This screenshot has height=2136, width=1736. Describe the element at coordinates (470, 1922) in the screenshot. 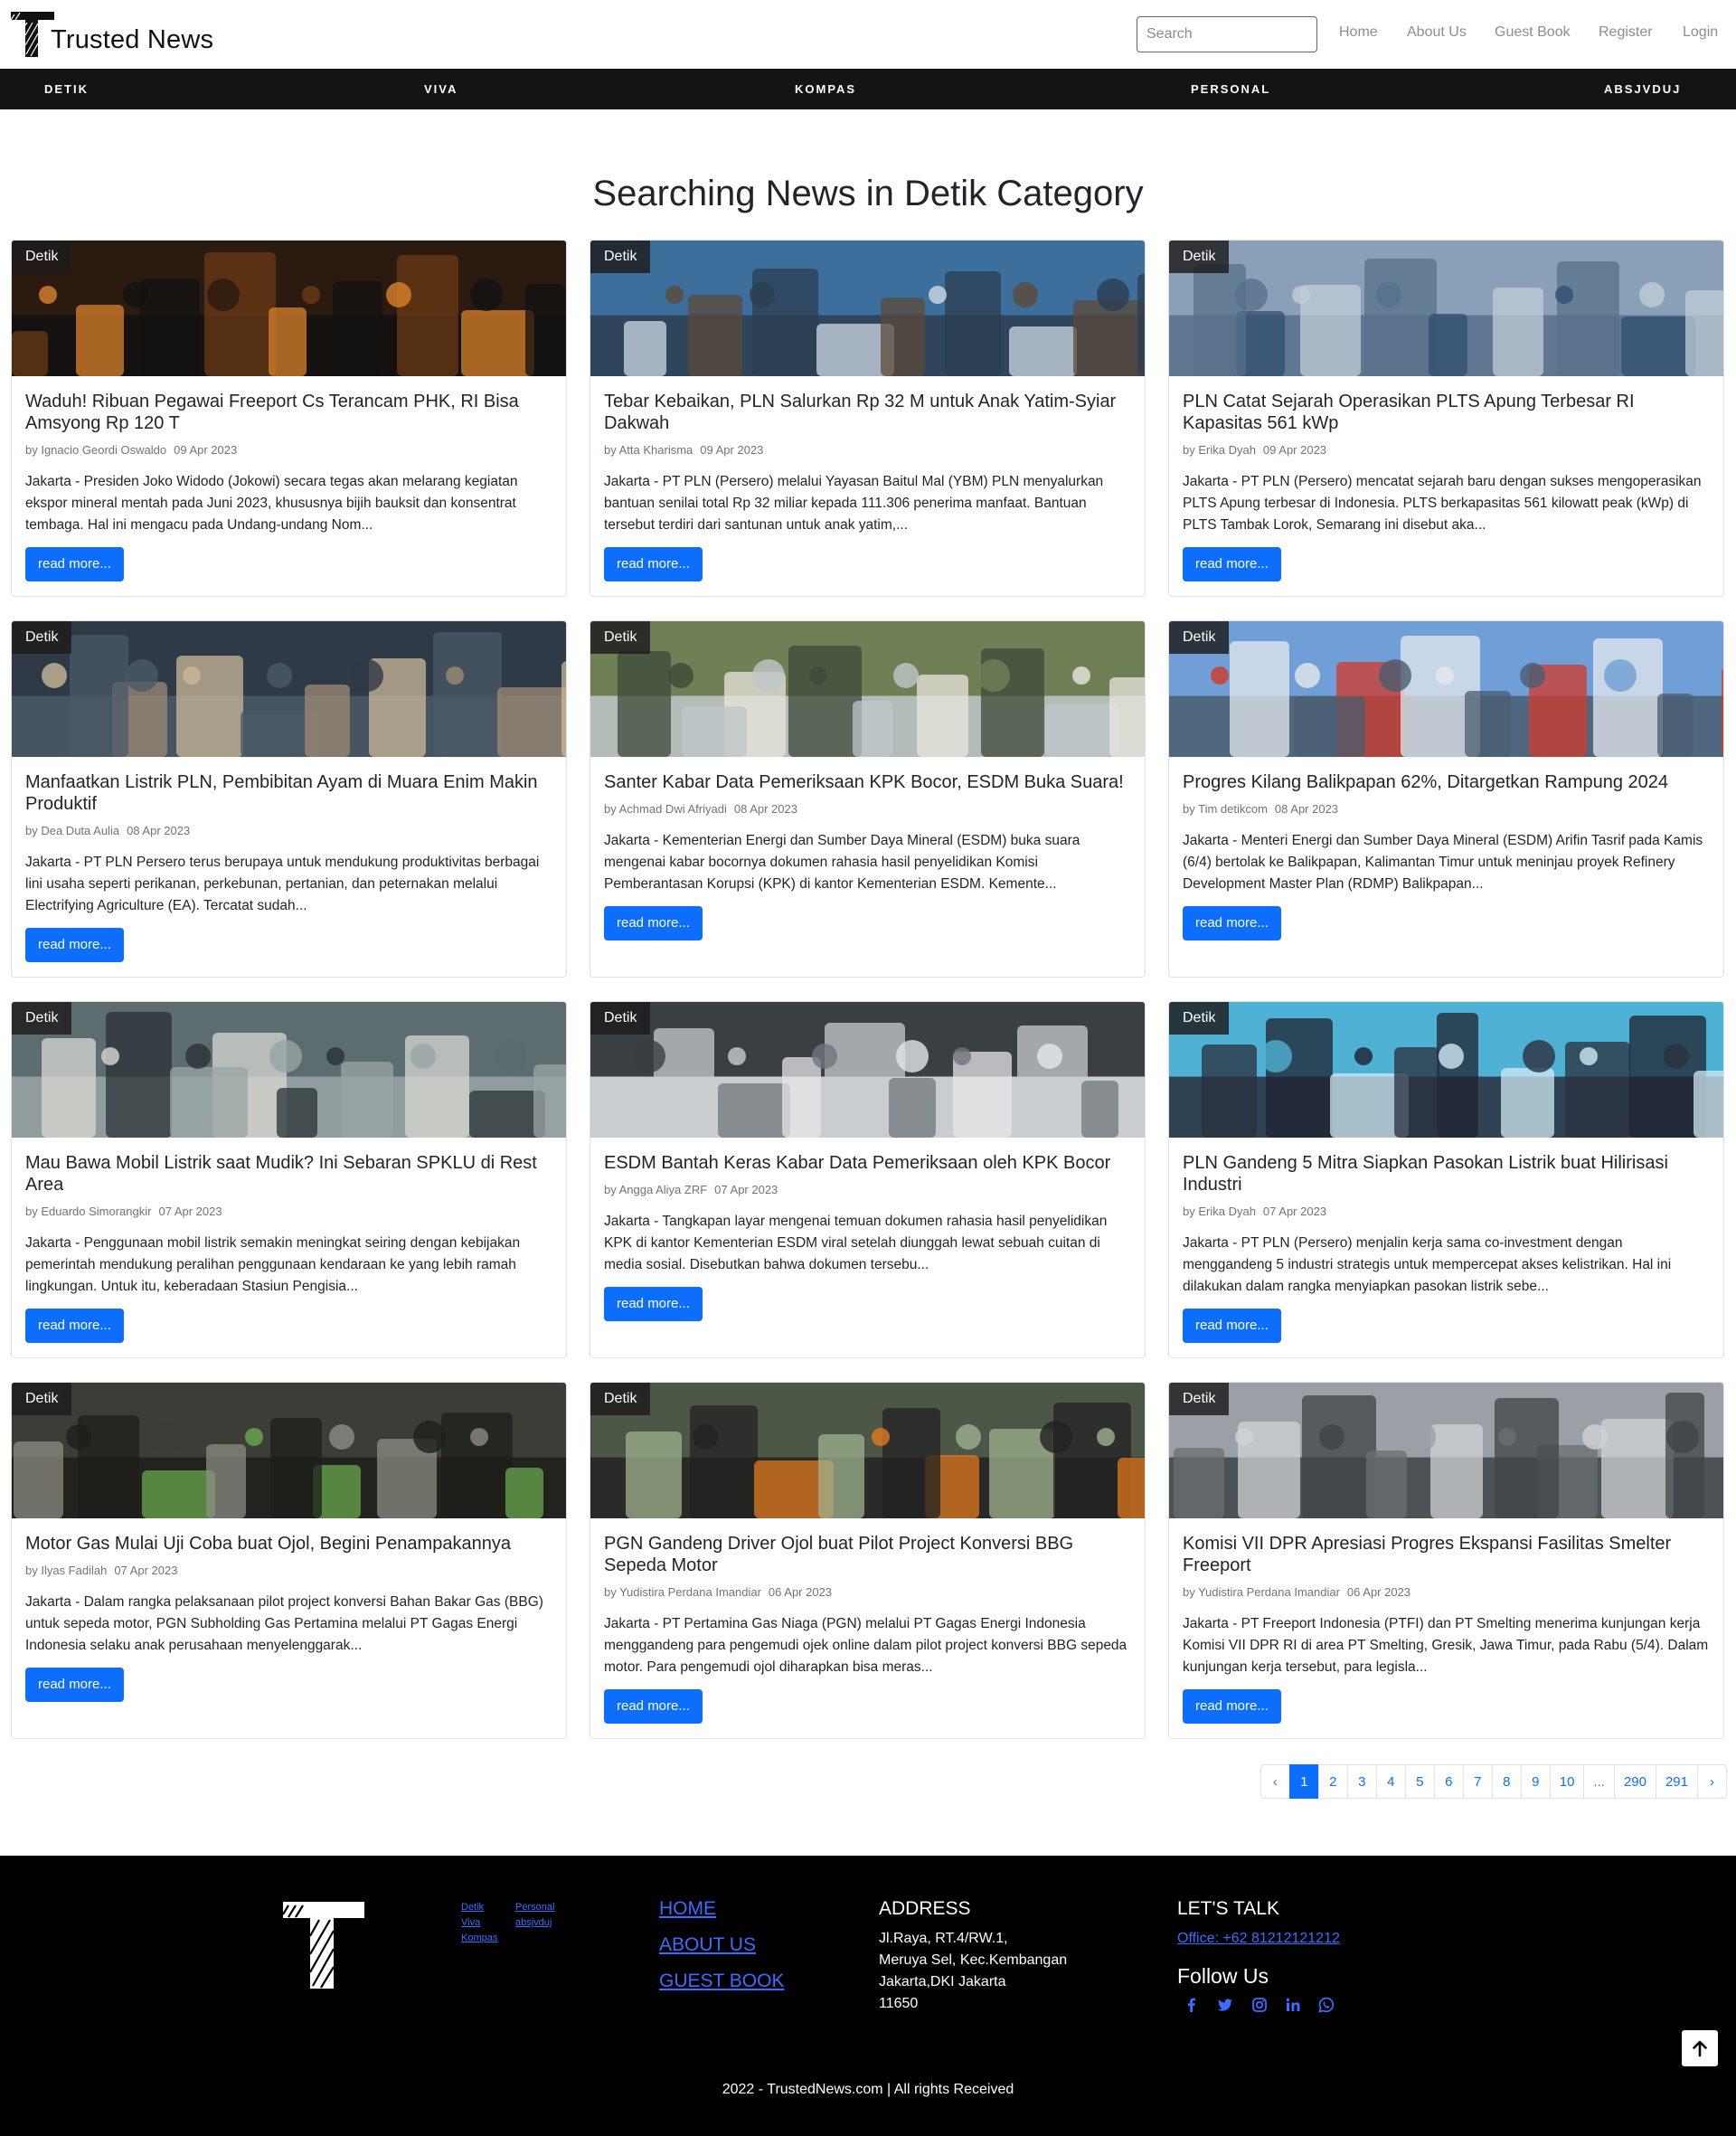

I see `footer-category-viva: Viva` at that location.